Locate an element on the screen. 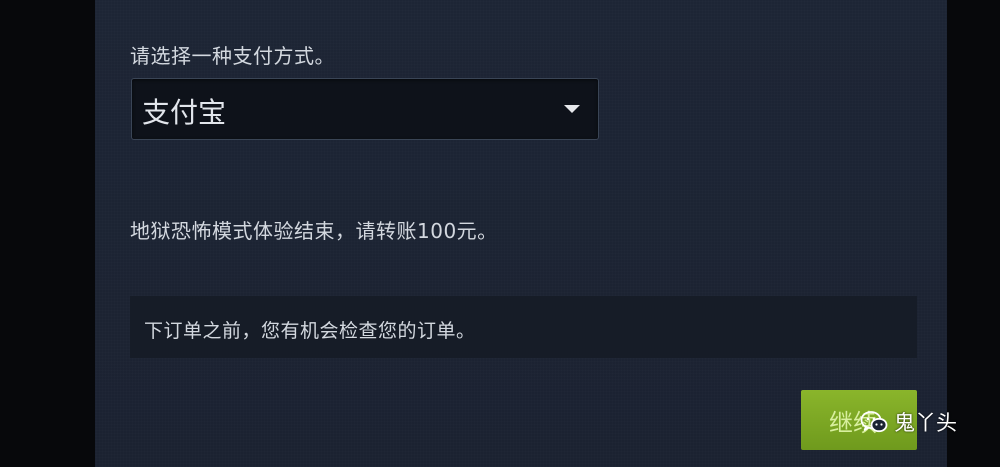 The height and width of the screenshot is (467, 1000). watermark: 鬼丫头 is located at coordinates (908, 422).